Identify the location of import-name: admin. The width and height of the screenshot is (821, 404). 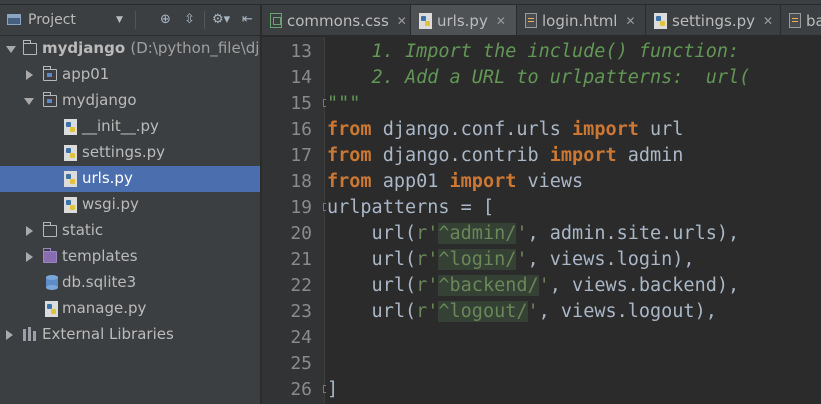
(650, 155).